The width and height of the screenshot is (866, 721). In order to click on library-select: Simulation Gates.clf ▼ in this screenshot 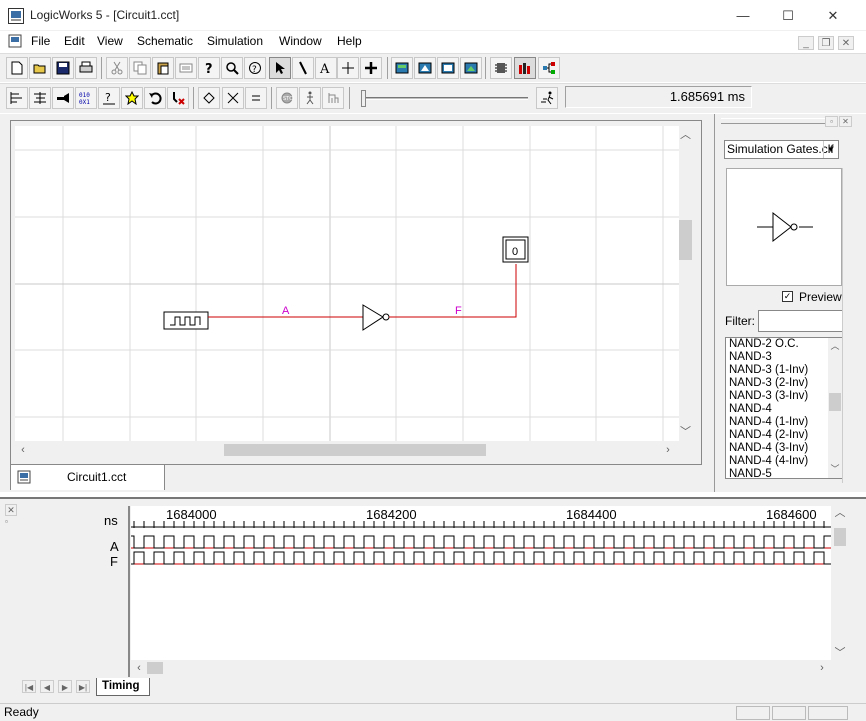, I will do `click(781, 149)`.